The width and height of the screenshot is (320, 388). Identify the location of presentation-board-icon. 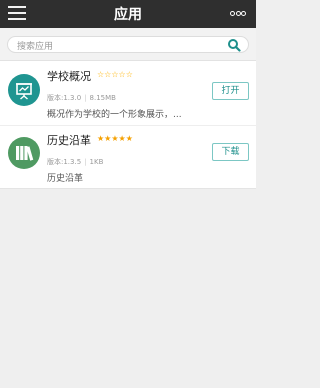
(24, 90).